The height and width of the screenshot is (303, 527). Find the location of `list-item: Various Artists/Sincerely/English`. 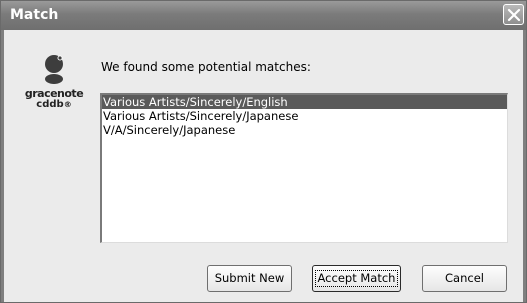

list-item: Various Artists/Sincerely/English is located at coordinates (304, 102).